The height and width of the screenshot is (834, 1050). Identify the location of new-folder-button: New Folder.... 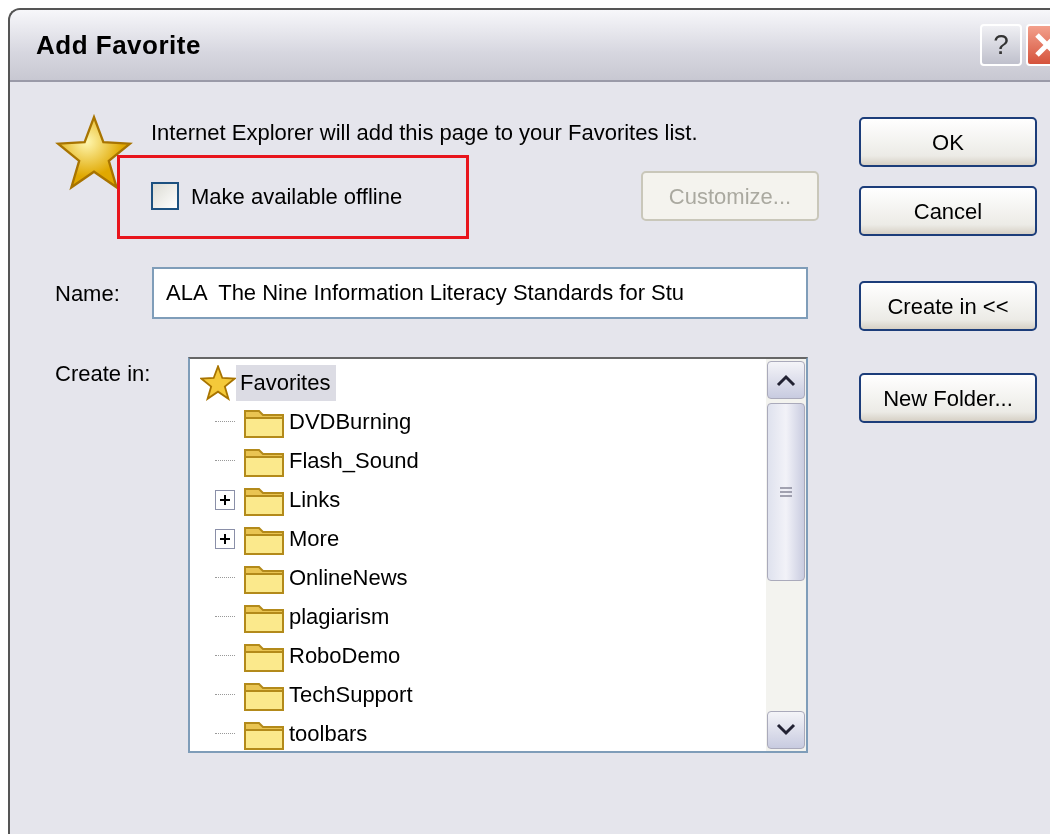
(948, 398).